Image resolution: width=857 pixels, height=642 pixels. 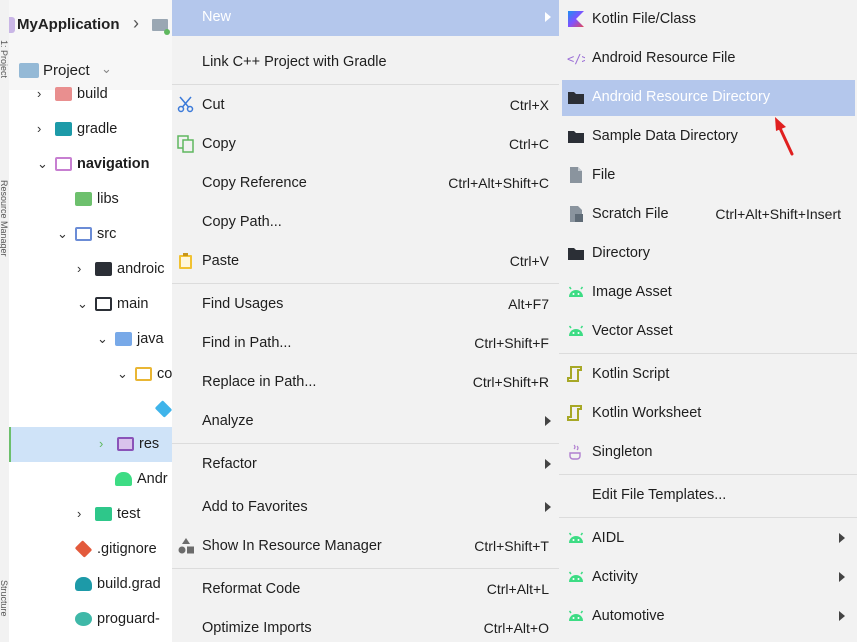 I want to click on proguard-icon, so click(x=83, y=619).